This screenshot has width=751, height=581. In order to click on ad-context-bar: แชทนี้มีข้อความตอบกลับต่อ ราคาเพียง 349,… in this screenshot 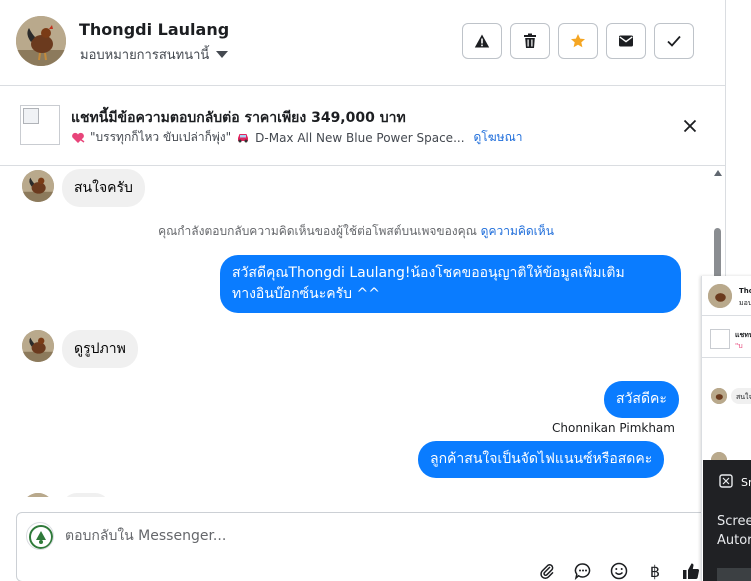, I will do `click(363, 126)`.